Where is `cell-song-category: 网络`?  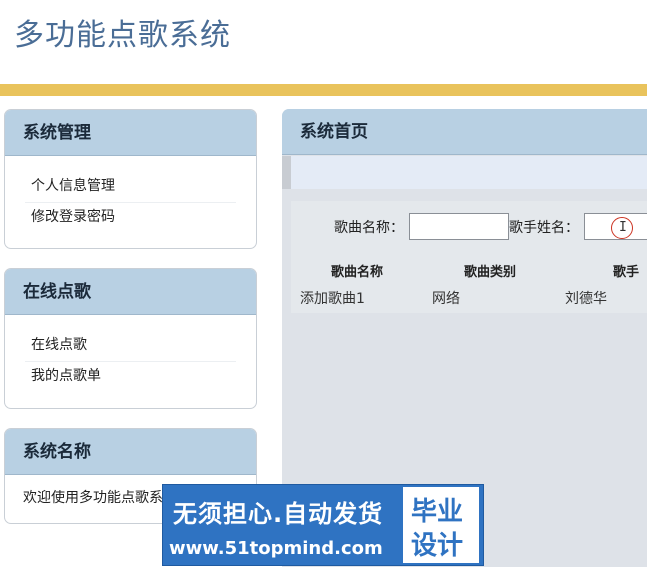
cell-song-category: 网络 is located at coordinates (446, 299).